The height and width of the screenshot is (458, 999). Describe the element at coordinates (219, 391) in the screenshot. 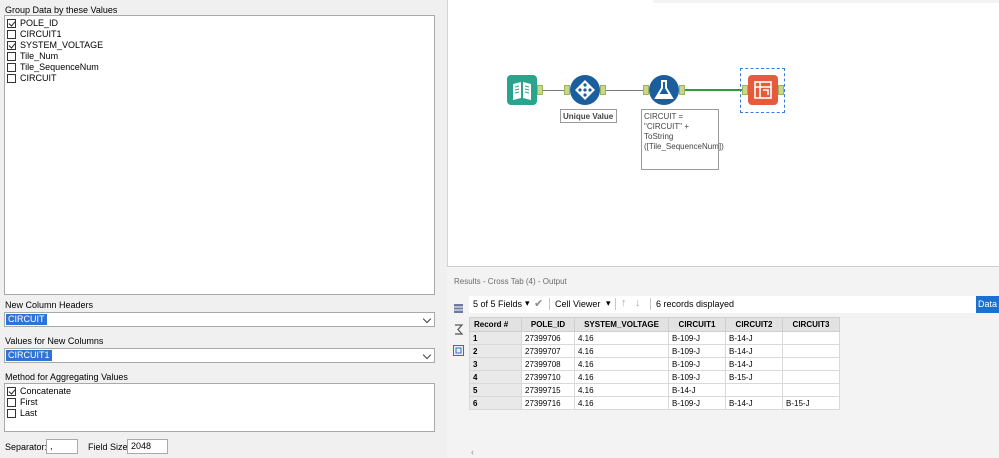

I see `method-concatenate: Concatenate` at that location.